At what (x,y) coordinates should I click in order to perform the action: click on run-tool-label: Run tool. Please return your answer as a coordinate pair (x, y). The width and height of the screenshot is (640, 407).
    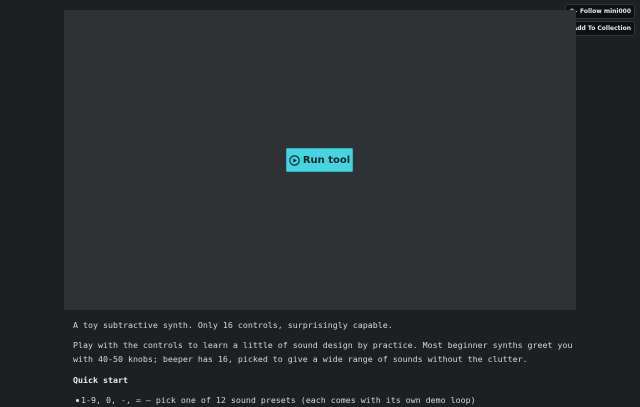
    Looking at the image, I should click on (326, 160).